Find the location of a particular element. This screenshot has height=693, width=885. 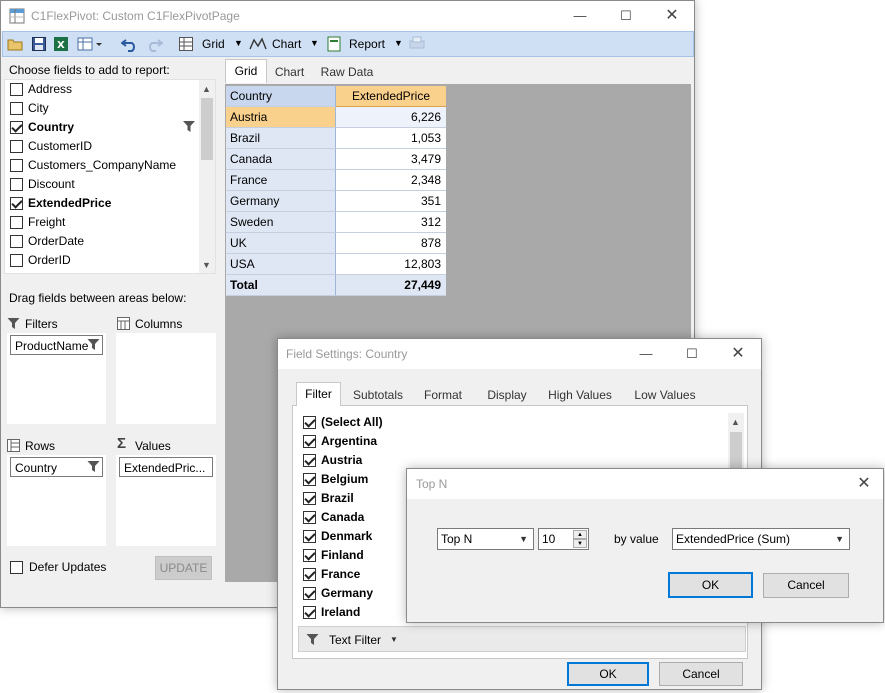

grid-row-header: Sweden is located at coordinates (281, 222).